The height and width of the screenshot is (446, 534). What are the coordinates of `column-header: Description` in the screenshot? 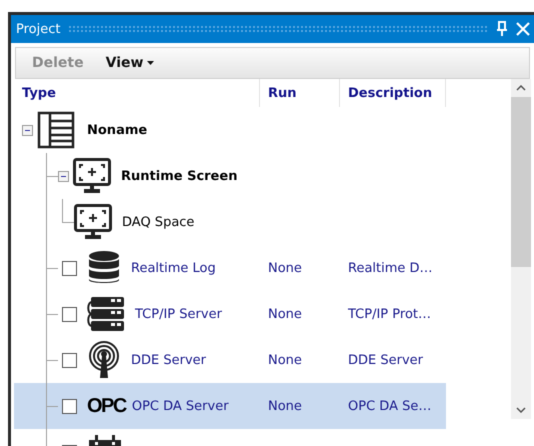 It's located at (393, 93).